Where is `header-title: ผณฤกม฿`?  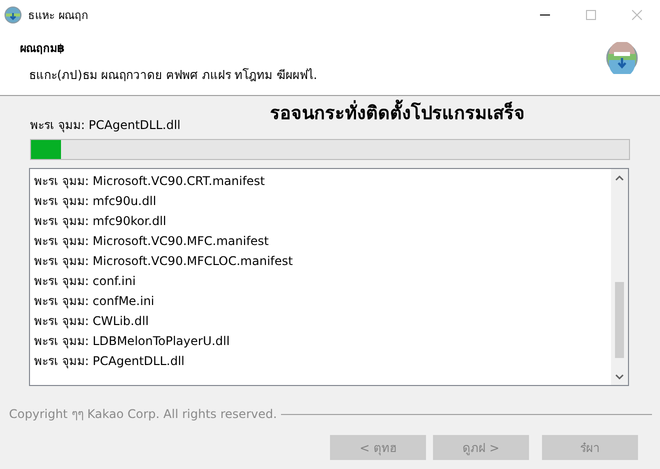
header-title: ผณฤกม฿ is located at coordinates (43, 49).